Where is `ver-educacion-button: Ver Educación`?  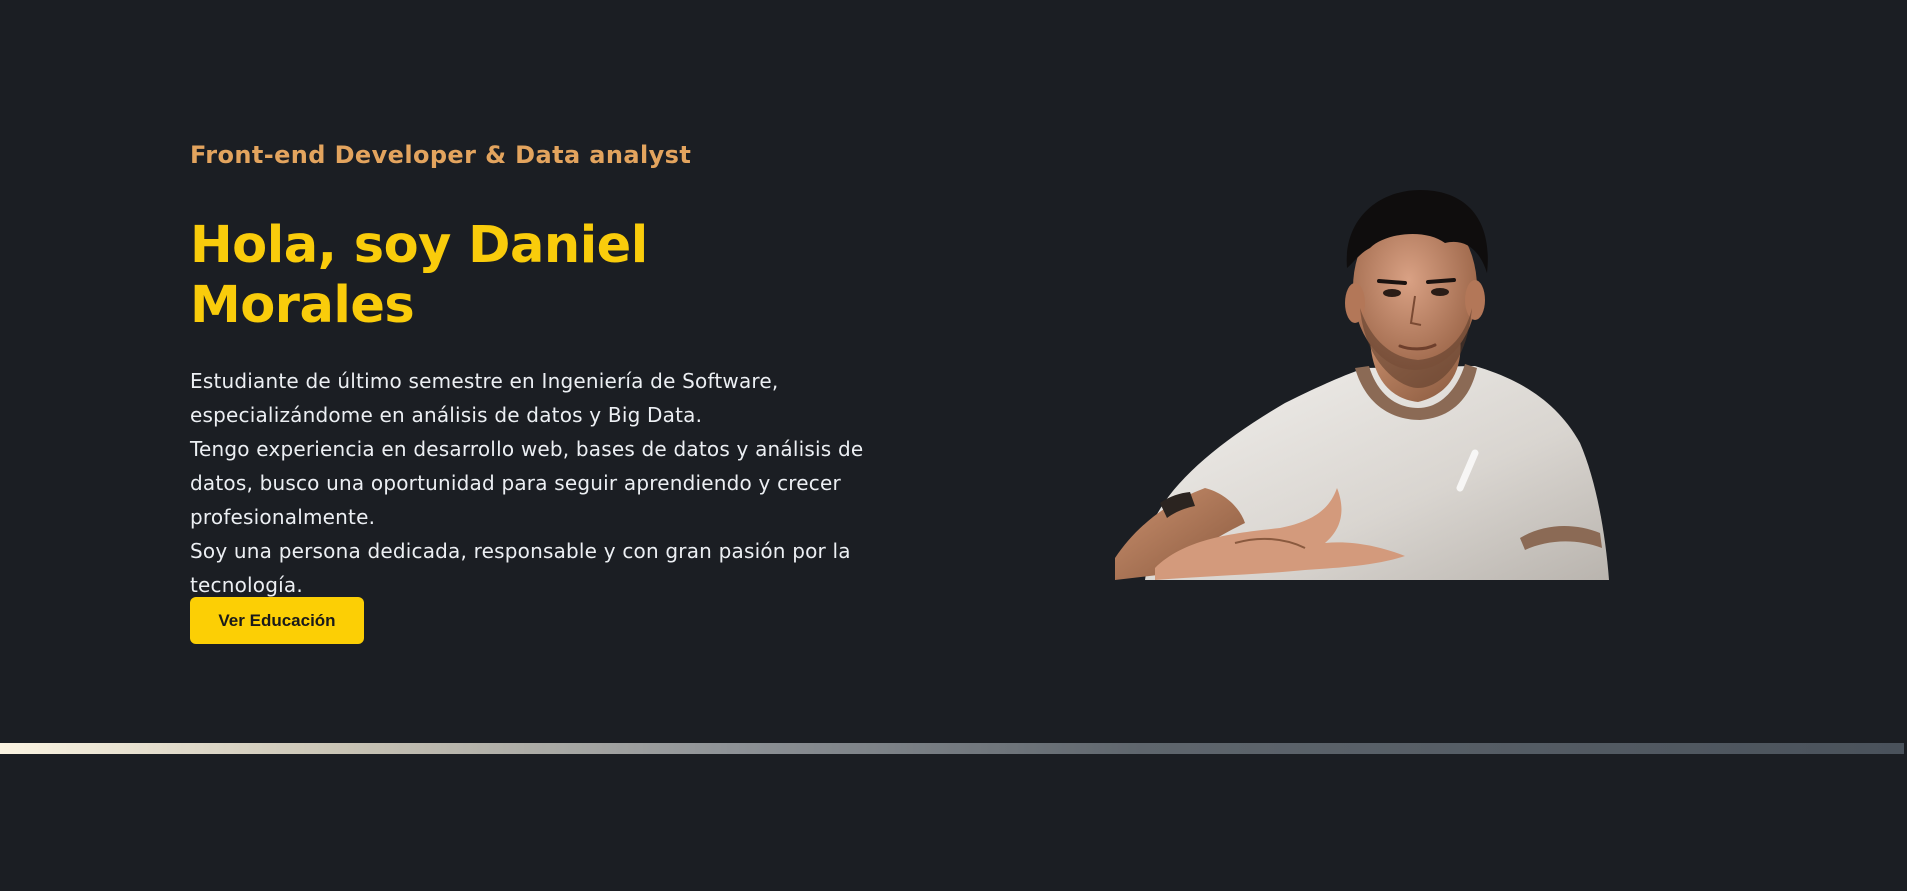 ver-educacion-button: Ver Educación is located at coordinates (277, 620).